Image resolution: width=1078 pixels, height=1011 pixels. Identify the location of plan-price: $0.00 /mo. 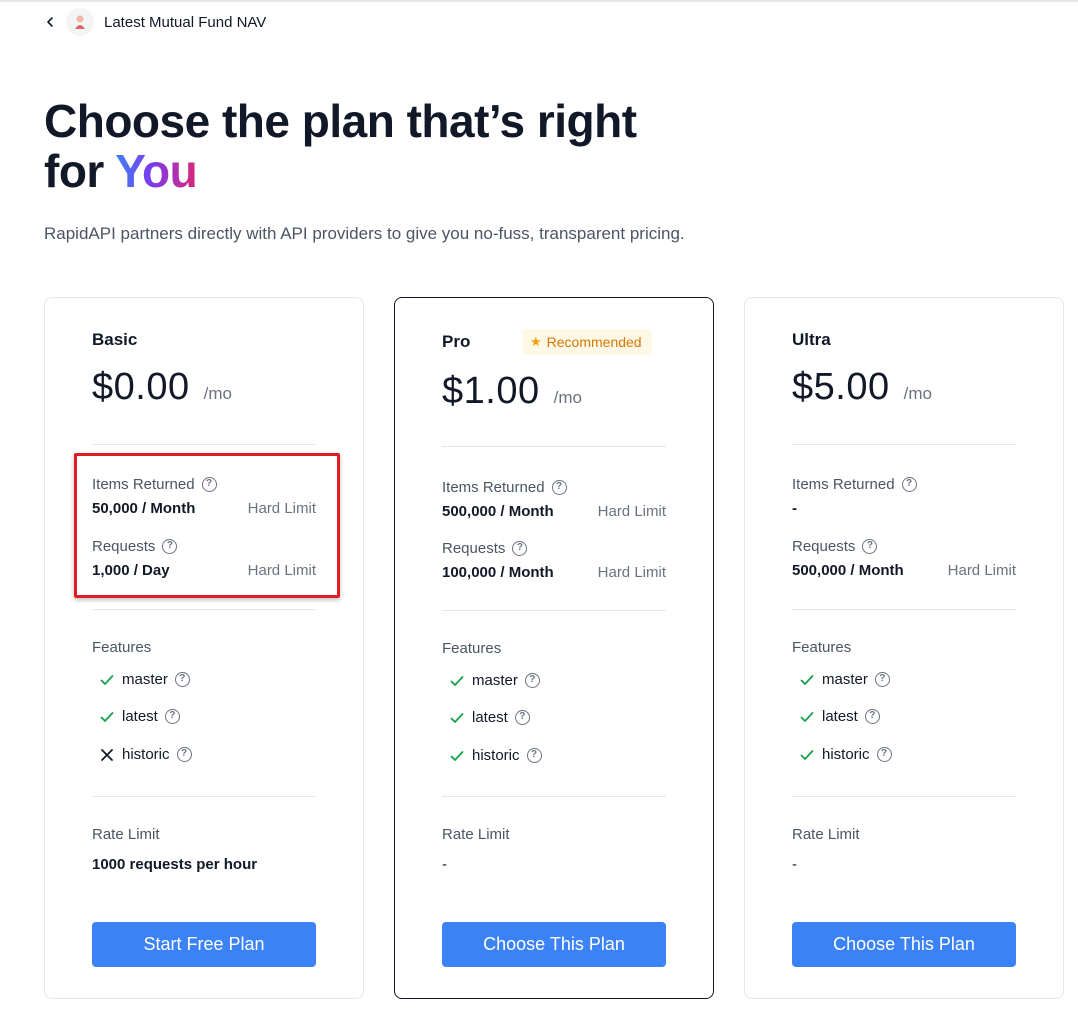
(162, 387).